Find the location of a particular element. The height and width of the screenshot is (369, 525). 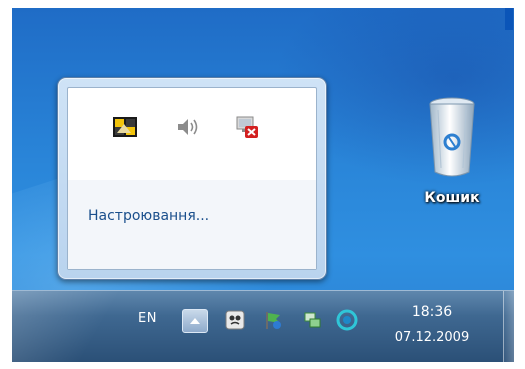

speaker-icon is located at coordinates (188, 127).